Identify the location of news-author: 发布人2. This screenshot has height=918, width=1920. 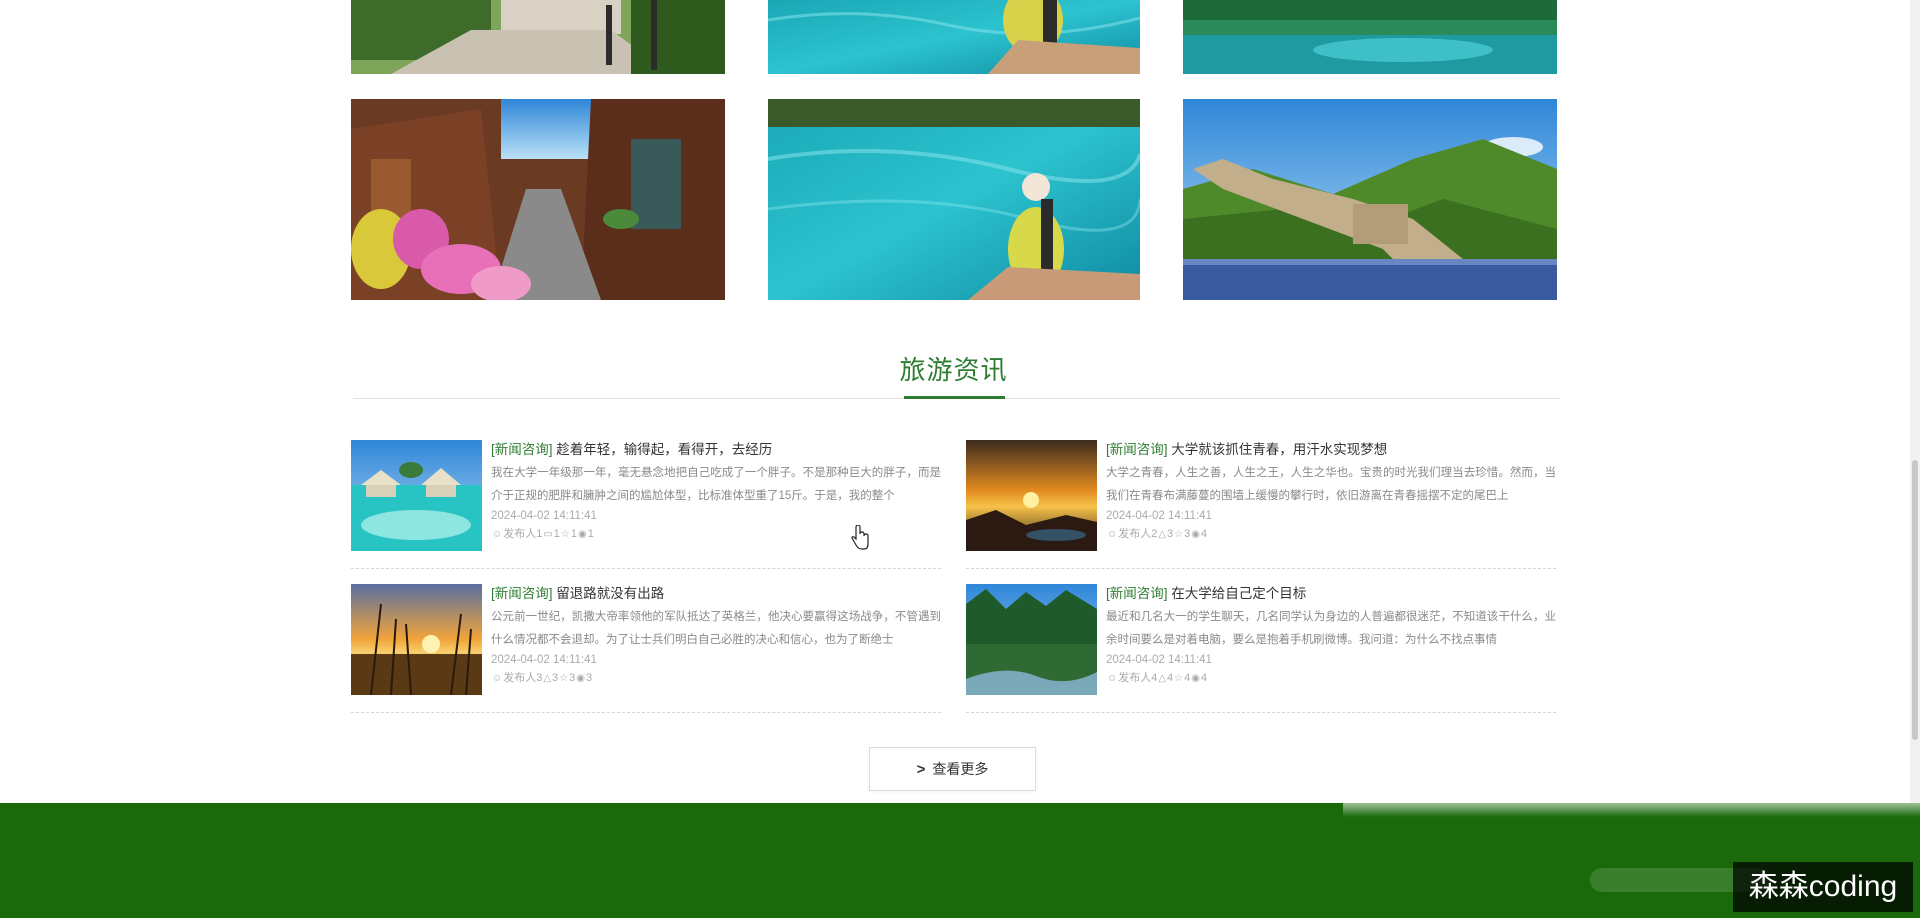
(1138, 534).